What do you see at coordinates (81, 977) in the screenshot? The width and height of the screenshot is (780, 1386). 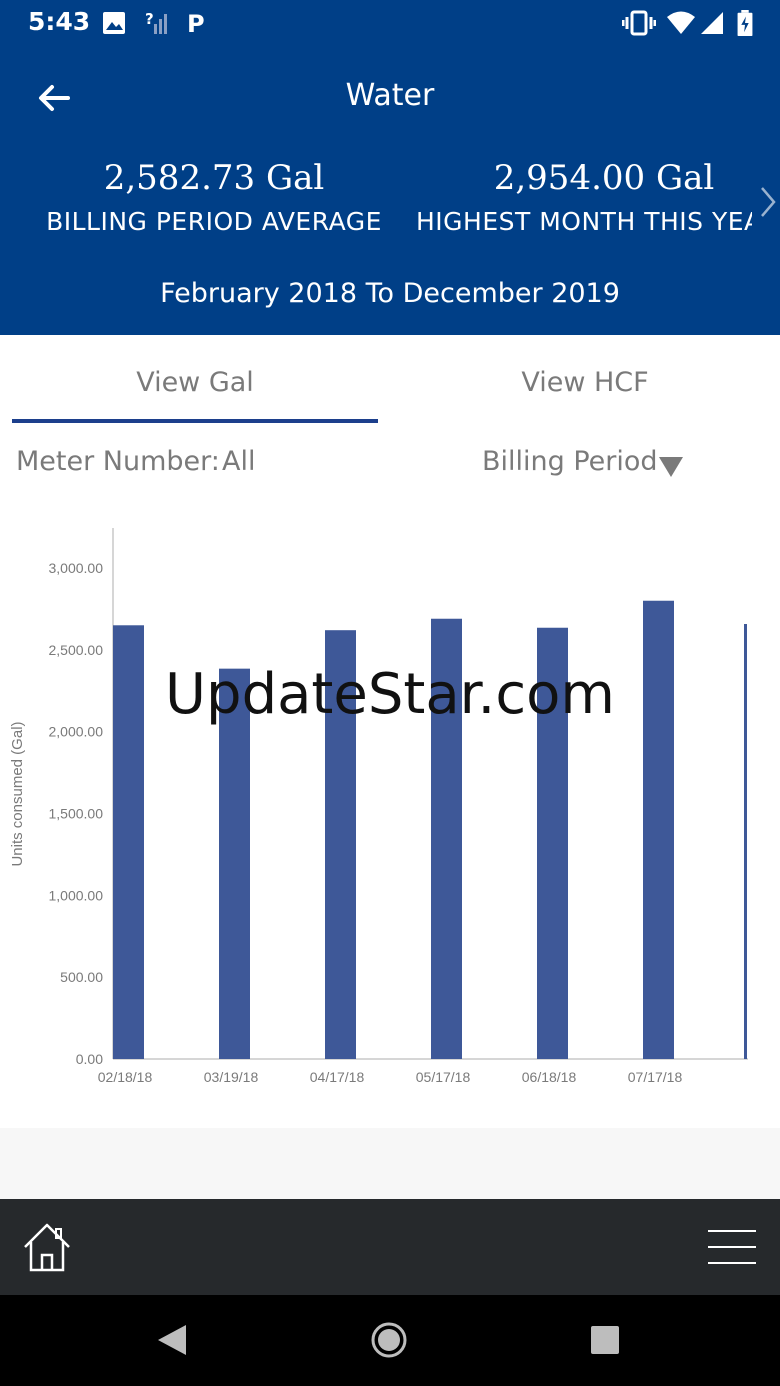 I see `y-tick-label: 500.00` at bounding box center [81, 977].